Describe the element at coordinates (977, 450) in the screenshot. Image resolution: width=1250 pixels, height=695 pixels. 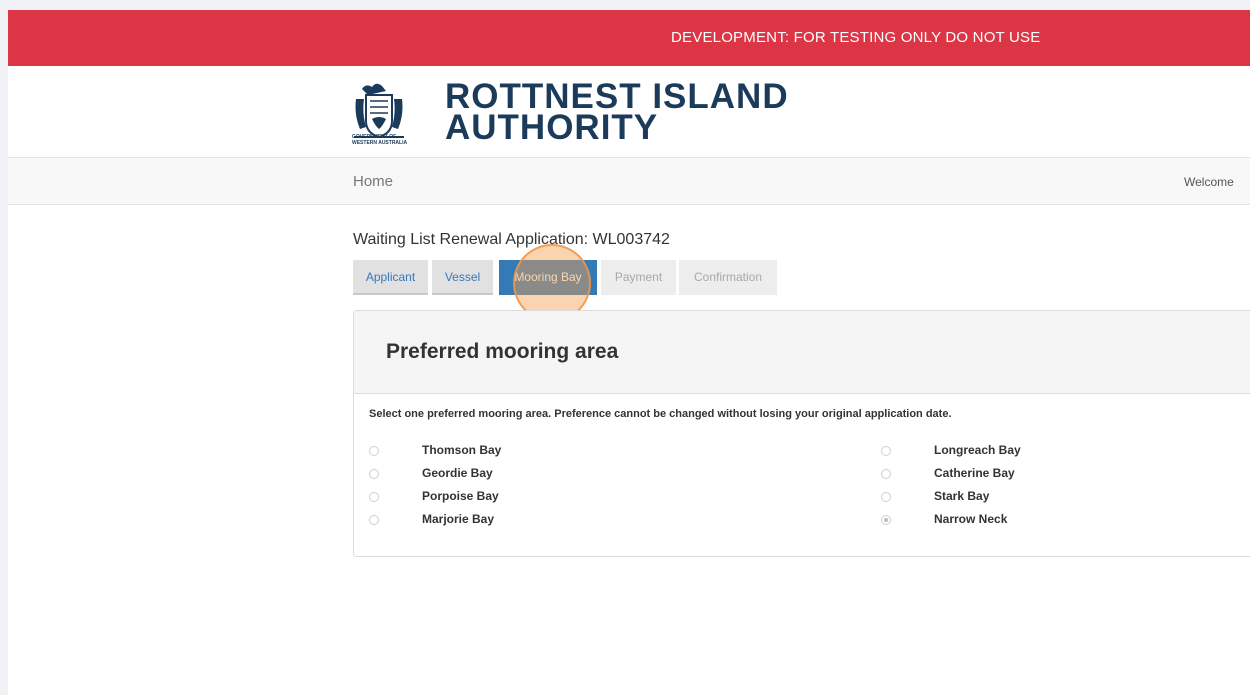
I see `option-label: Longreach Bay` at that location.